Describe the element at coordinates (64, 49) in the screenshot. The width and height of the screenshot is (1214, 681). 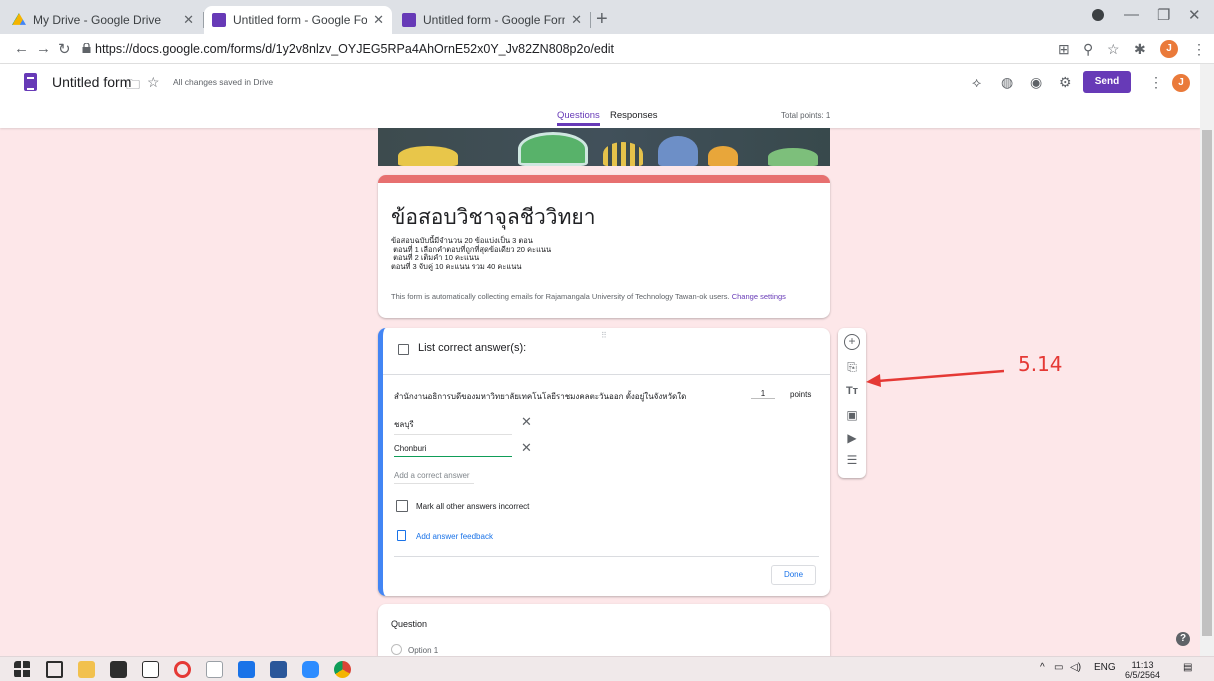
I see `reload-icon: ↻` at that location.